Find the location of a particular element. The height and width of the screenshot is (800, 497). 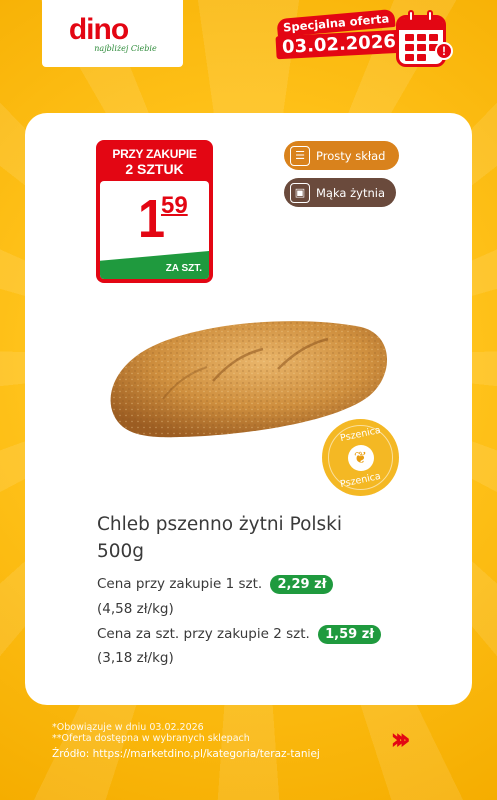

price-single-row: Cena przy zakupie 1 szt. 2,29 zł is located at coordinates (215, 584).